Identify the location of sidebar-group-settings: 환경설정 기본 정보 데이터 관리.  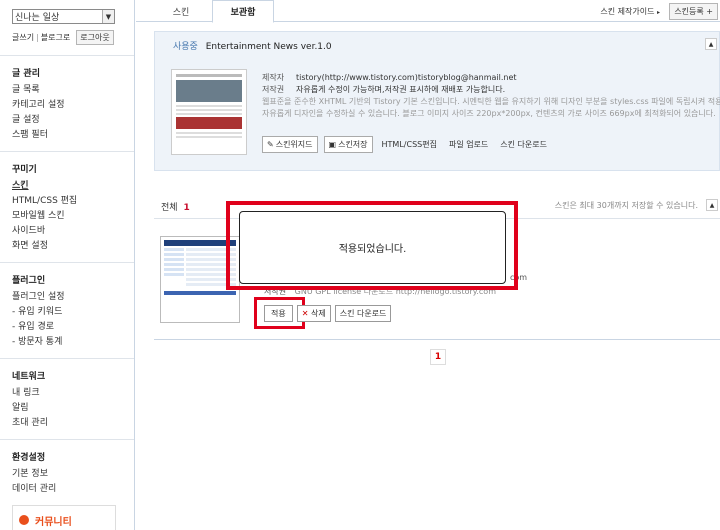
(67, 472).